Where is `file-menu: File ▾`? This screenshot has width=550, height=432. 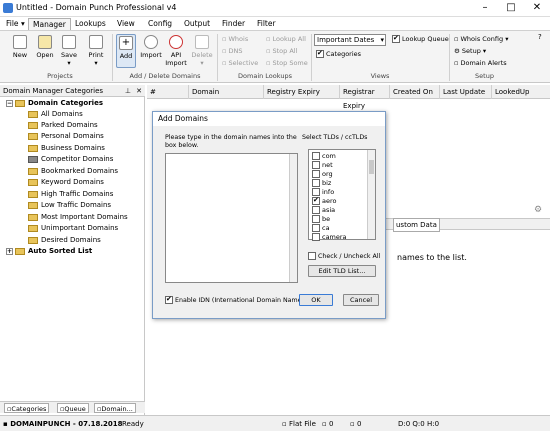 file-menu: File ▾ is located at coordinates (15, 24).